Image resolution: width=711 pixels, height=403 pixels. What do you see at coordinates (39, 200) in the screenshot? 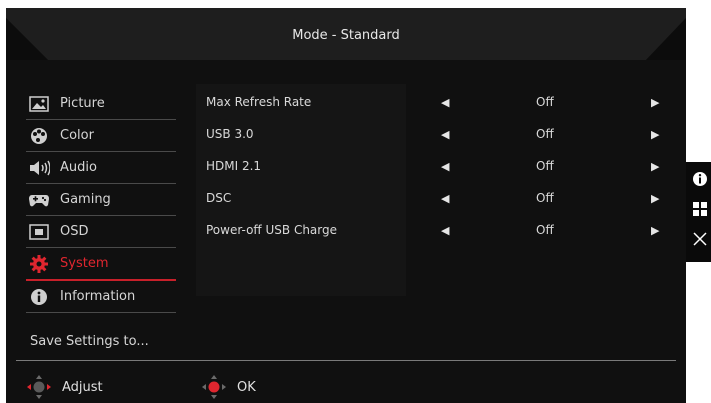
I see `gamepad-icon` at bounding box center [39, 200].